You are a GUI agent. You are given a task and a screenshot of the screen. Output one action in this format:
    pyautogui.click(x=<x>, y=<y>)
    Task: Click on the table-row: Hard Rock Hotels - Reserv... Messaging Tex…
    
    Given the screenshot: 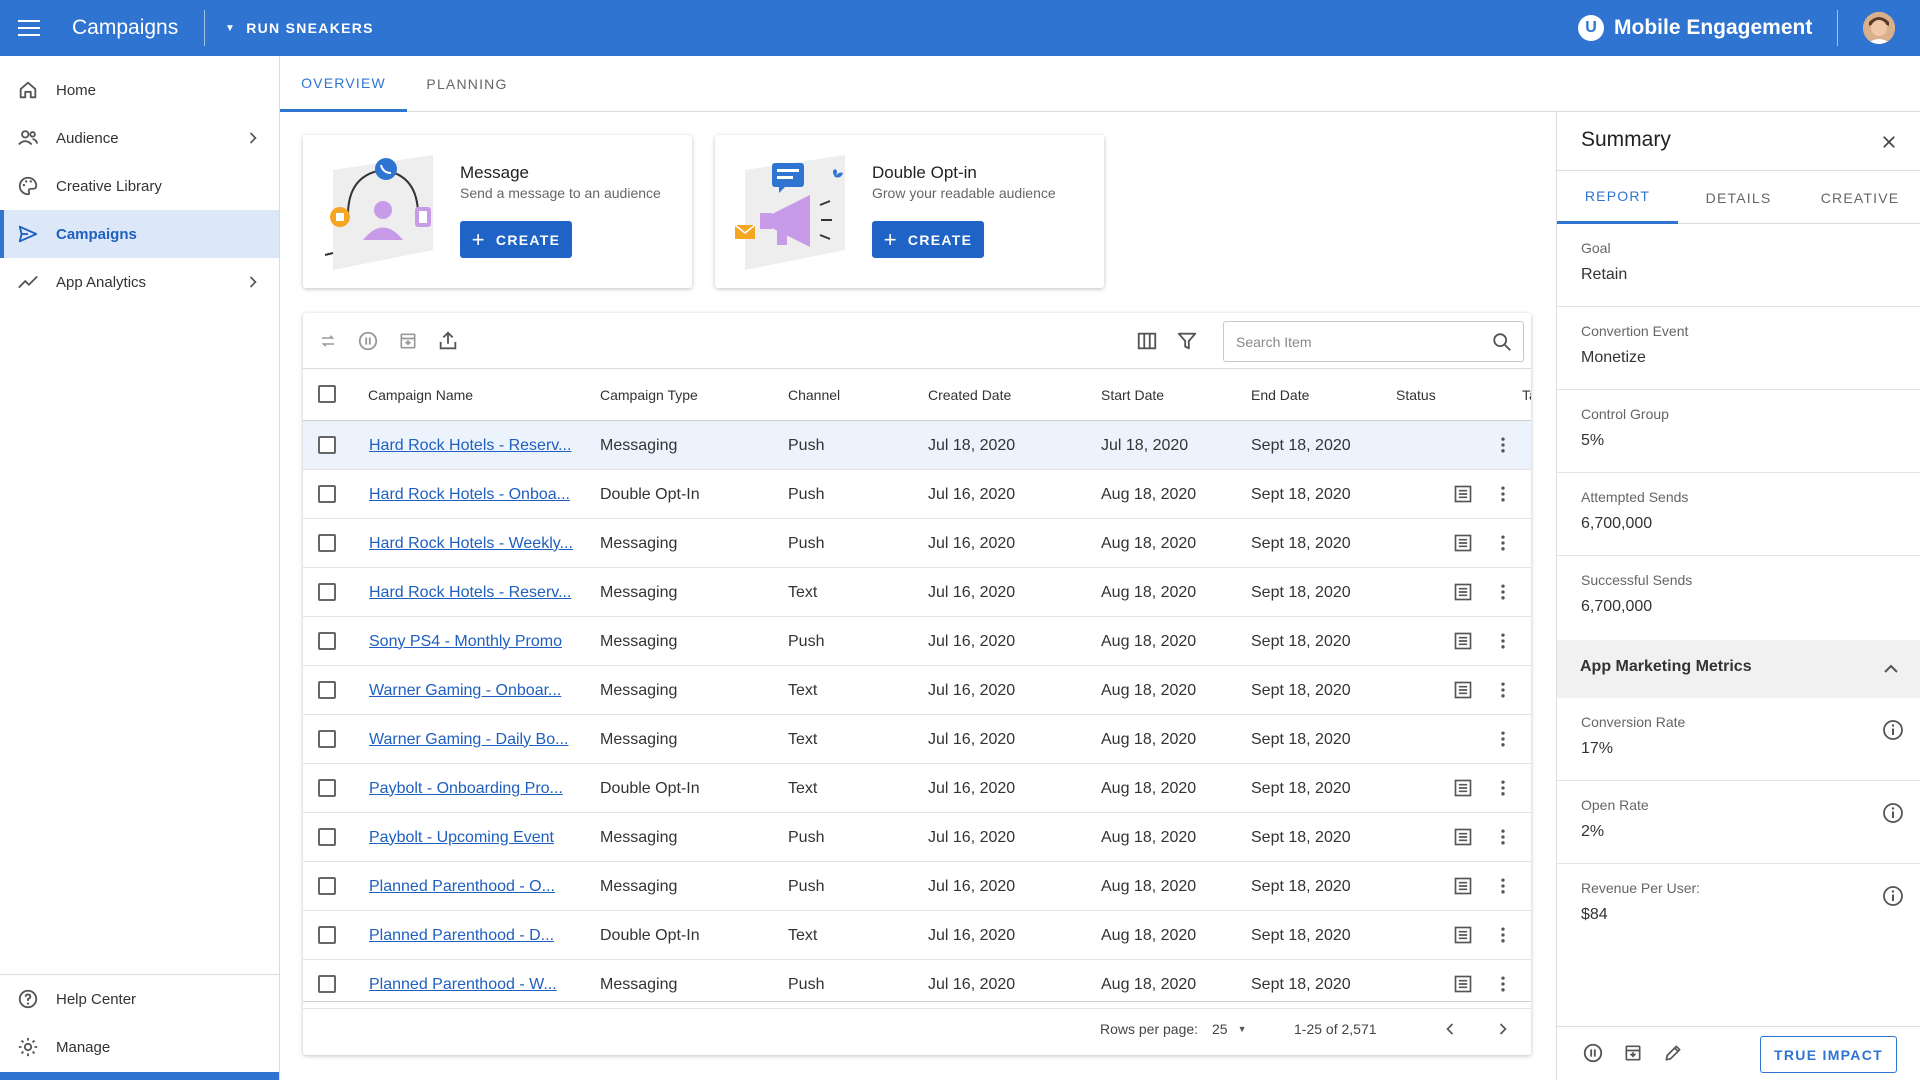 What is the action you would take?
    pyautogui.click(x=917, y=592)
    